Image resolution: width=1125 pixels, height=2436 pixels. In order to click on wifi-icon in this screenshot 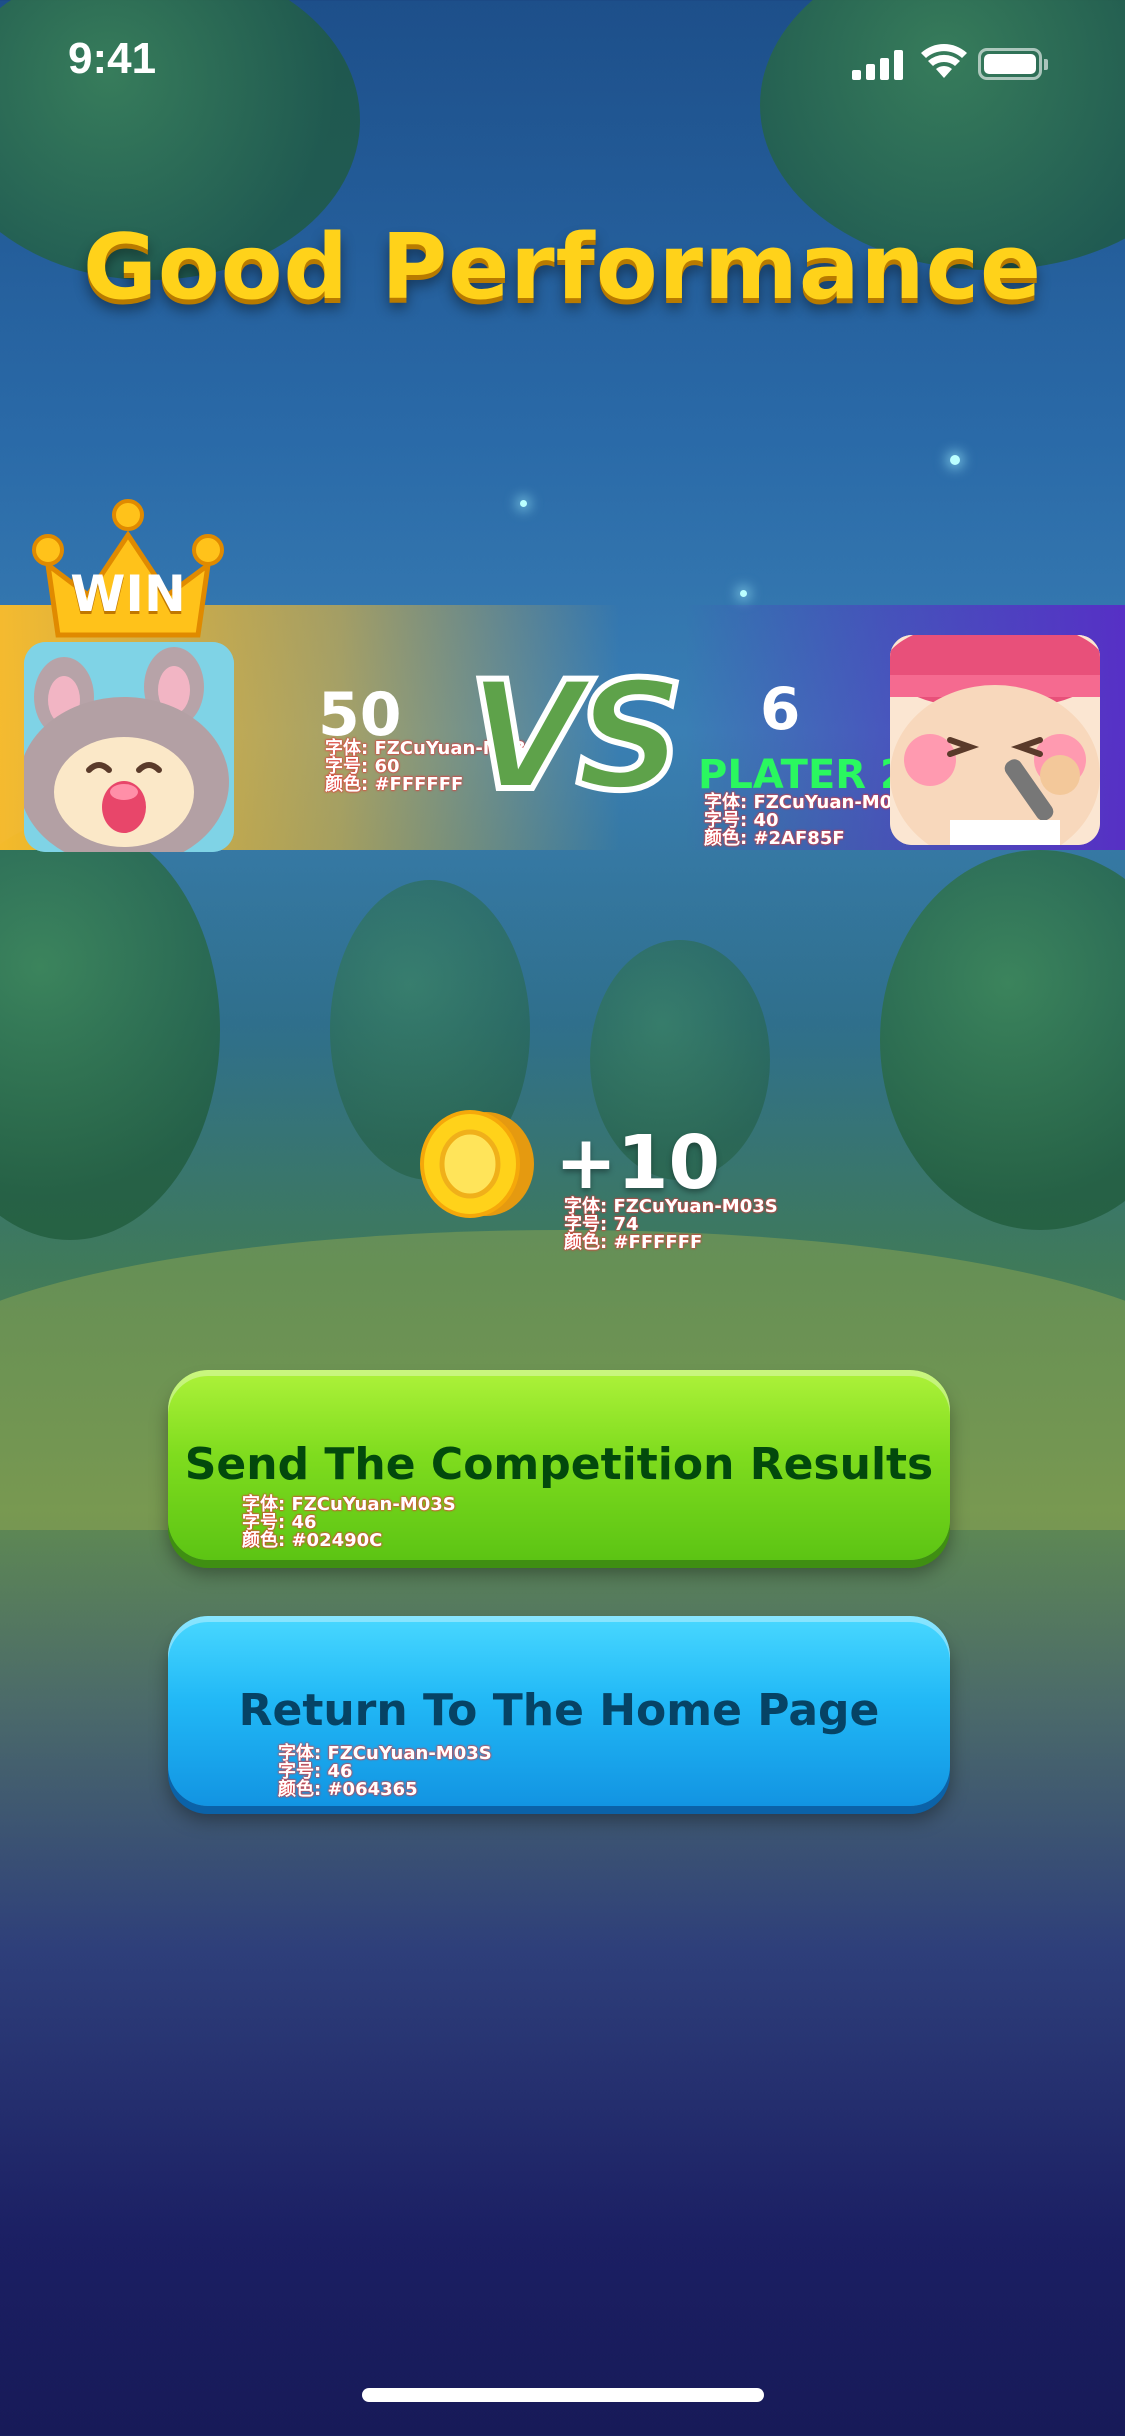, I will do `click(944, 61)`.